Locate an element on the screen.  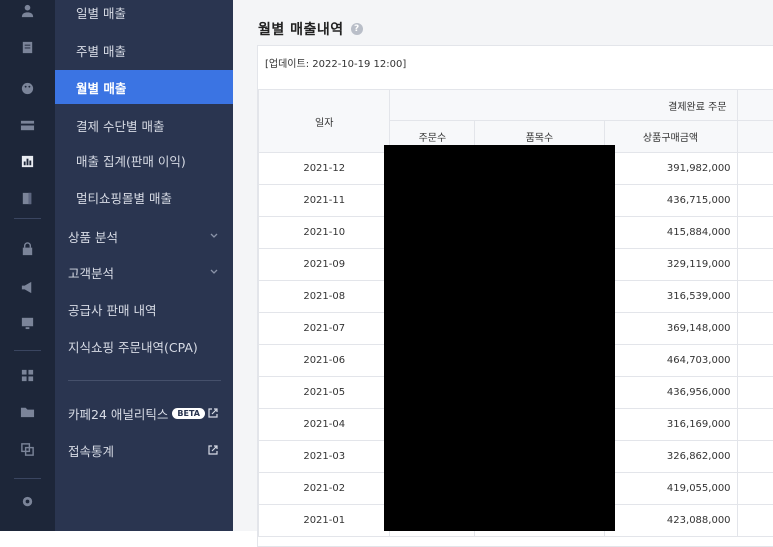
date-cell: 2021-03 is located at coordinates (324, 457).